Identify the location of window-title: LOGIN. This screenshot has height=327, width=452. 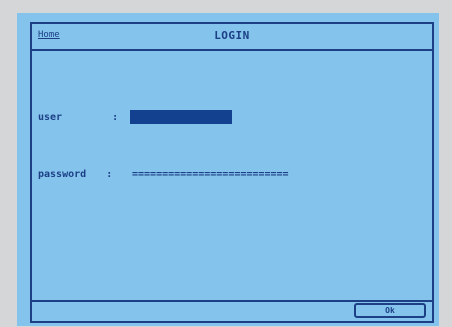
(232, 35).